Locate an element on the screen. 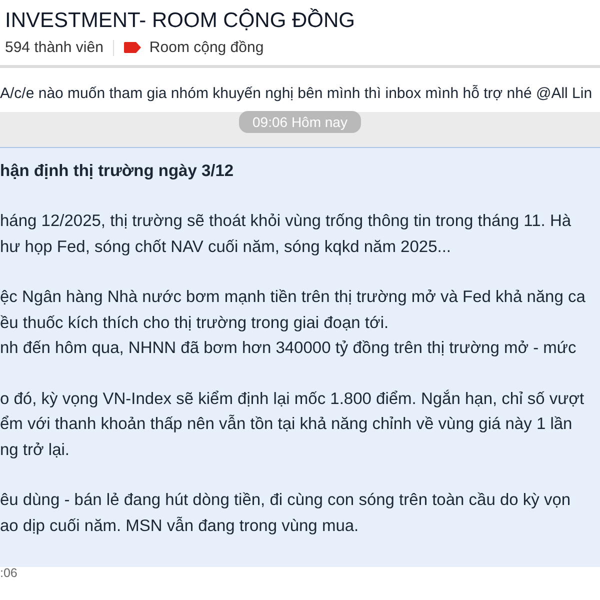 This screenshot has width=600, height=600. message-line: ểm với thanh khoản thấp nên vẫn tồn tại khả năng chỉnh về vùng giá này 1 lần is located at coordinates (286, 424).